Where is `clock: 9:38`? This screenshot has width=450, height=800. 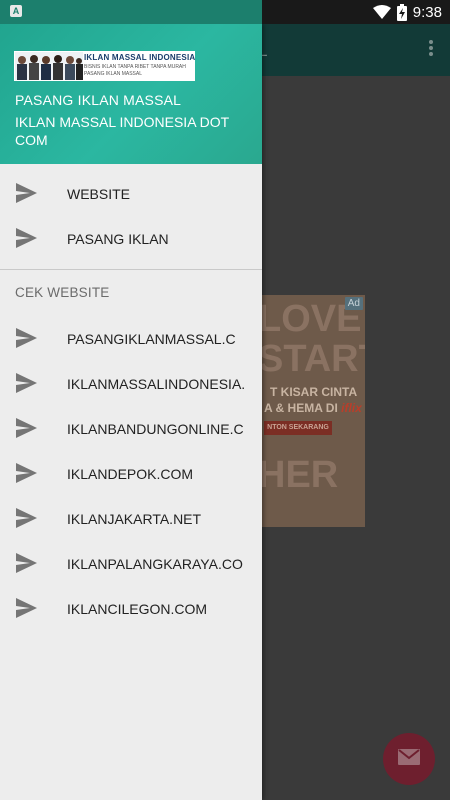 clock: 9:38 is located at coordinates (427, 12).